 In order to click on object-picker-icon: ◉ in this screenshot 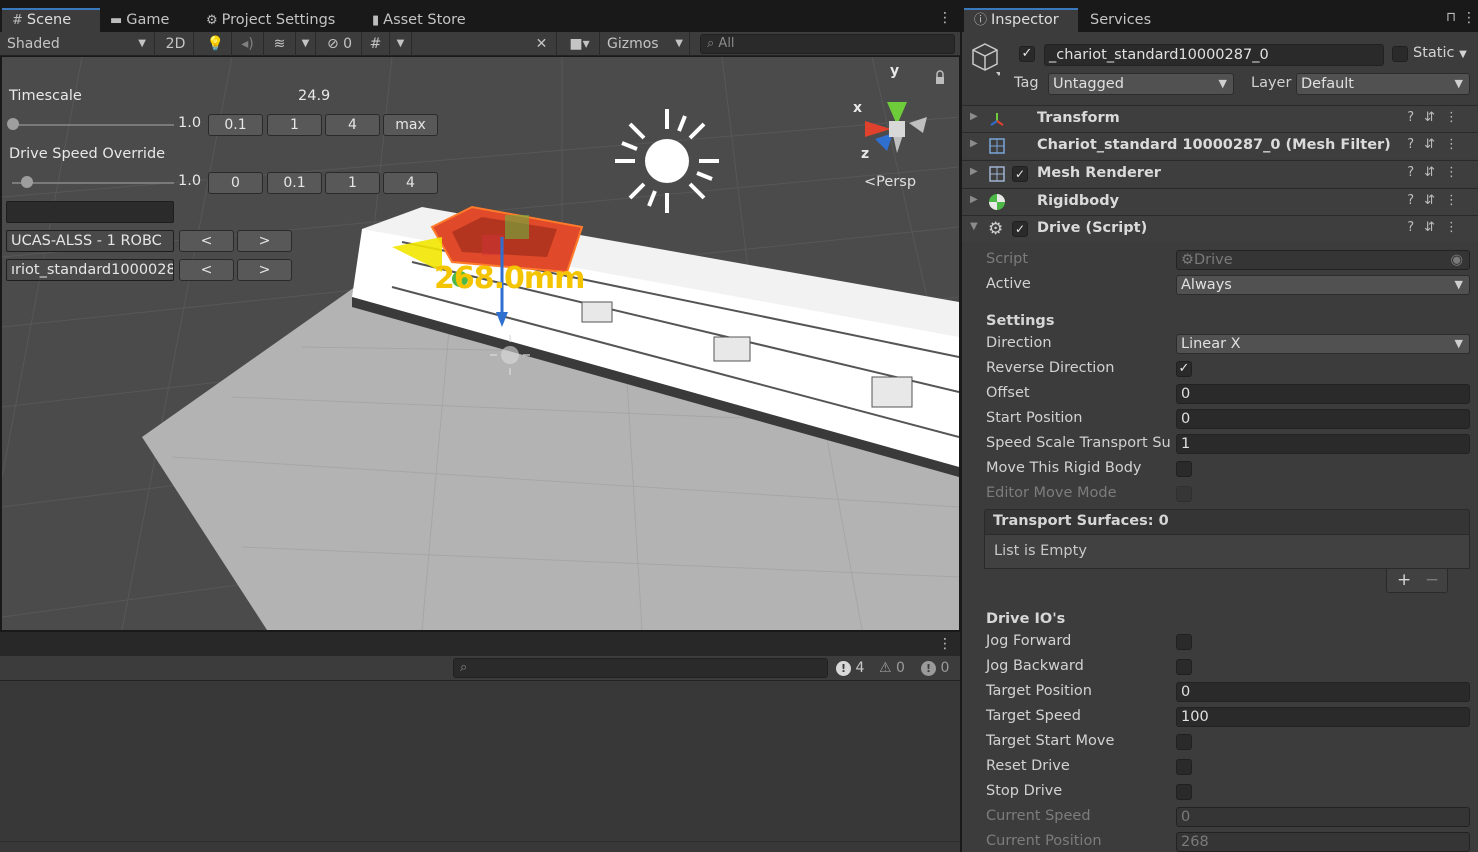, I will do `click(1456, 260)`.